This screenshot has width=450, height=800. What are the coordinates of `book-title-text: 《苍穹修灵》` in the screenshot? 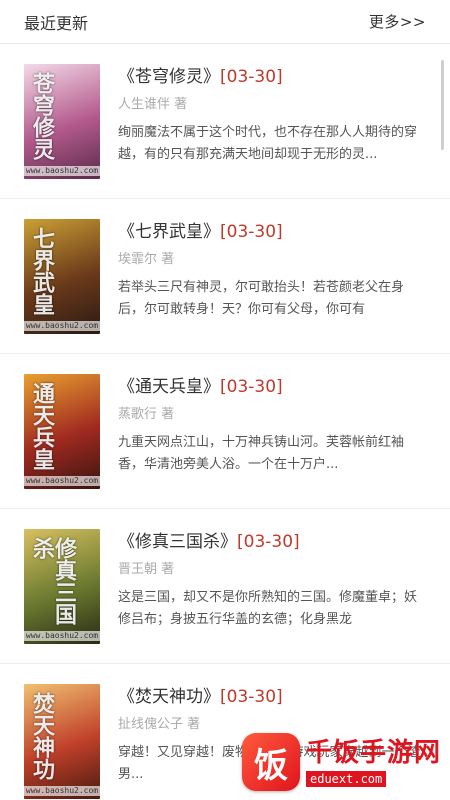 It's located at (169, 77).